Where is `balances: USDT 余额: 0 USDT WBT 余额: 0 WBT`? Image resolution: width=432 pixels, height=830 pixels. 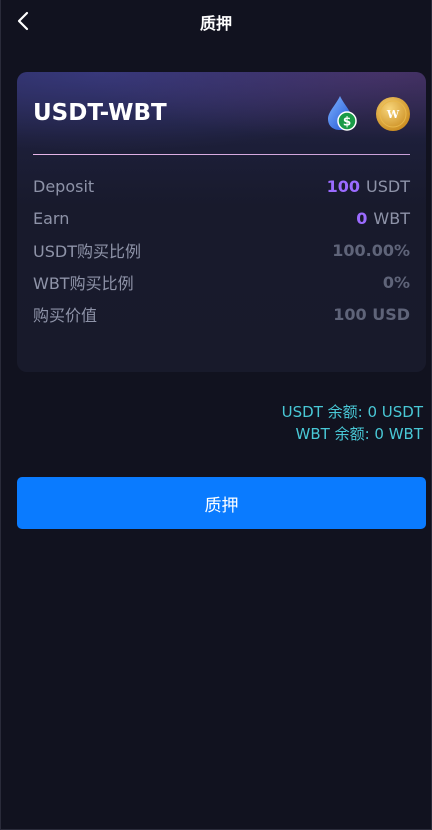
balances: USDT 余额: 0 USDT WBT 余额: 0 WBT is located at coordinates (352, 423).